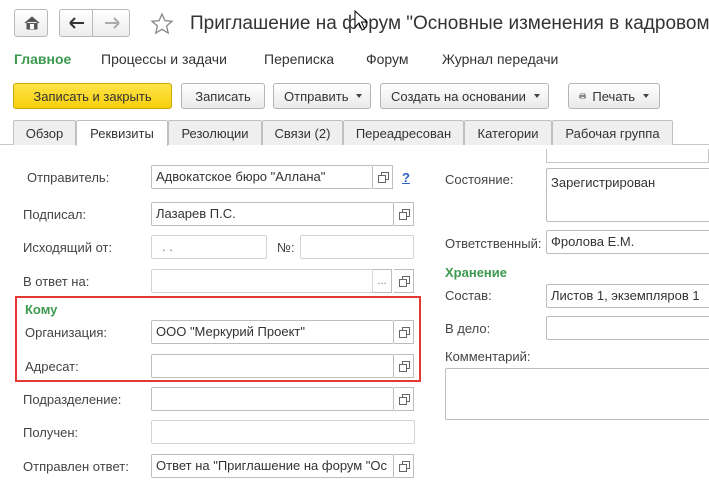 This screenshot has width=709, height=483. Describe the element at coordinates (272, 366) in the screenshot. I see `addressee-field` at that location.